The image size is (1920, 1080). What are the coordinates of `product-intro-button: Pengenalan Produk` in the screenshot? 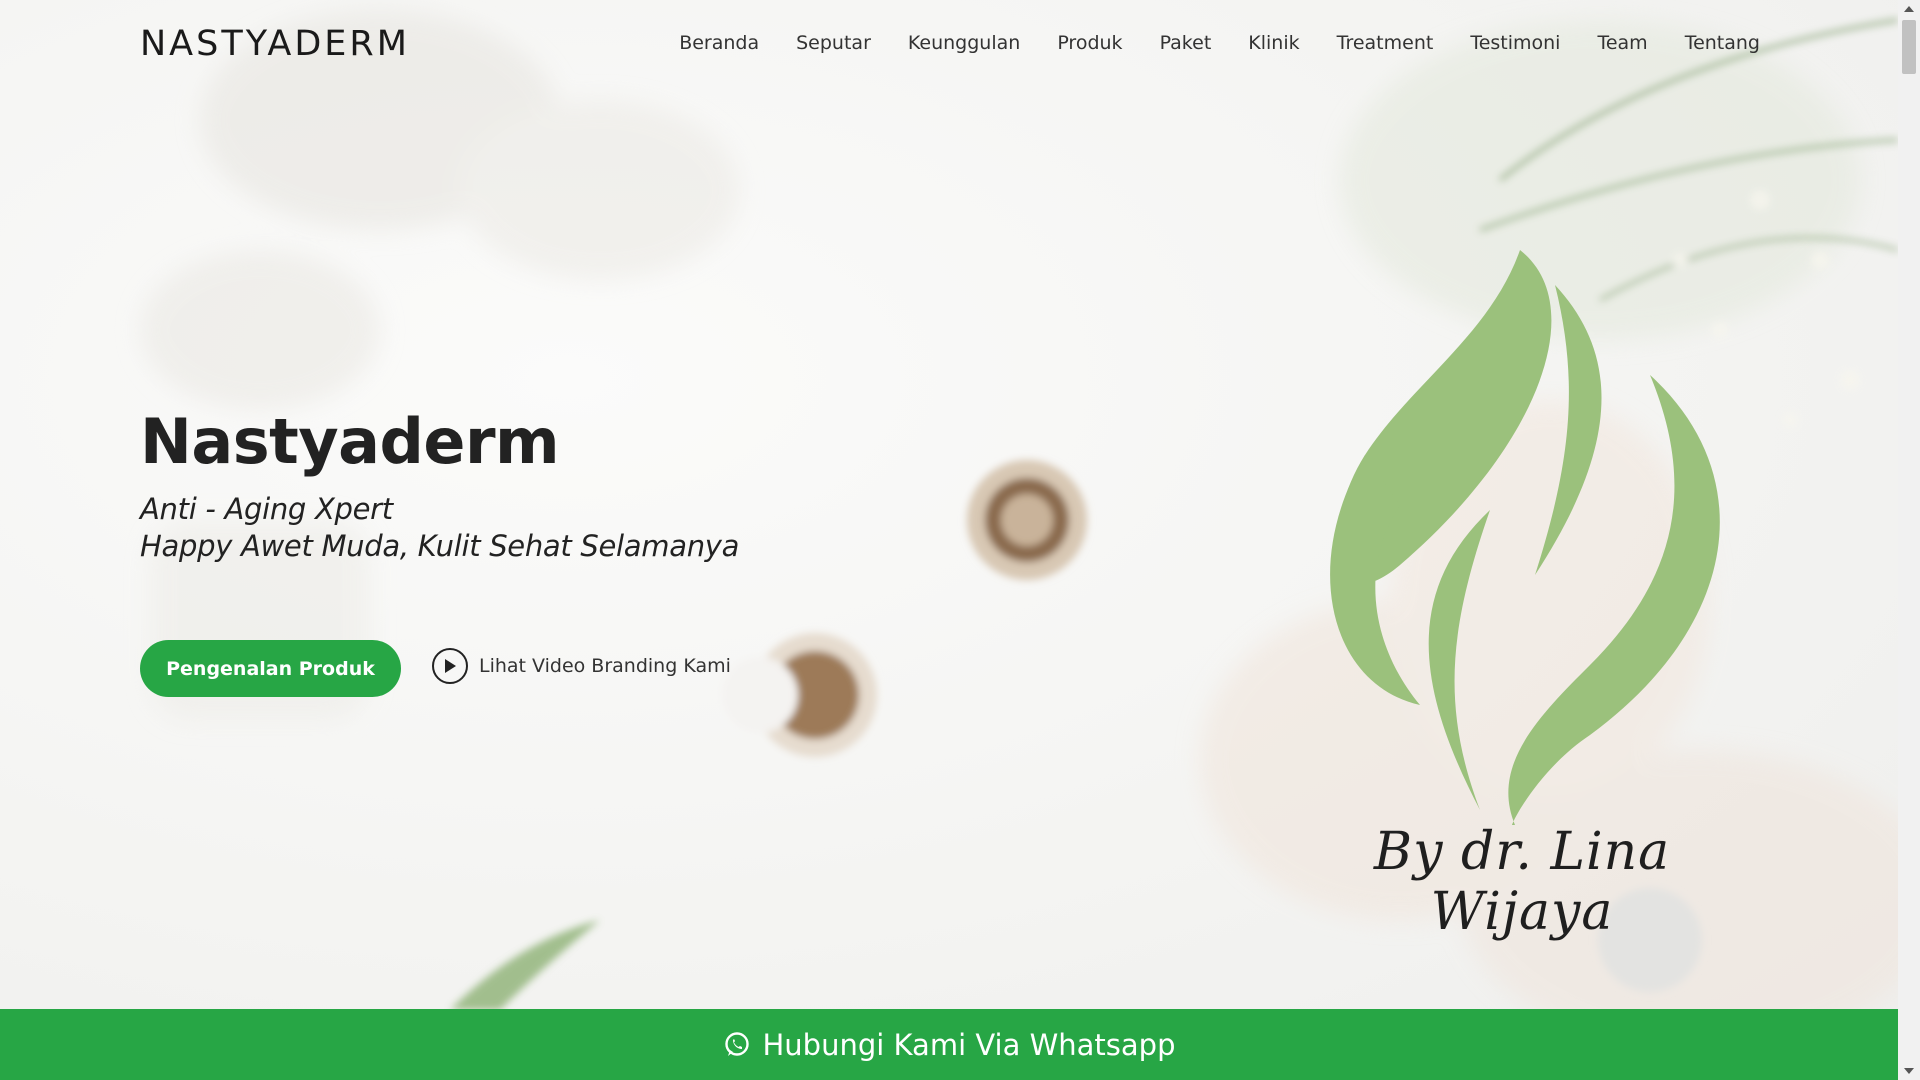 It's located at (270, 668).